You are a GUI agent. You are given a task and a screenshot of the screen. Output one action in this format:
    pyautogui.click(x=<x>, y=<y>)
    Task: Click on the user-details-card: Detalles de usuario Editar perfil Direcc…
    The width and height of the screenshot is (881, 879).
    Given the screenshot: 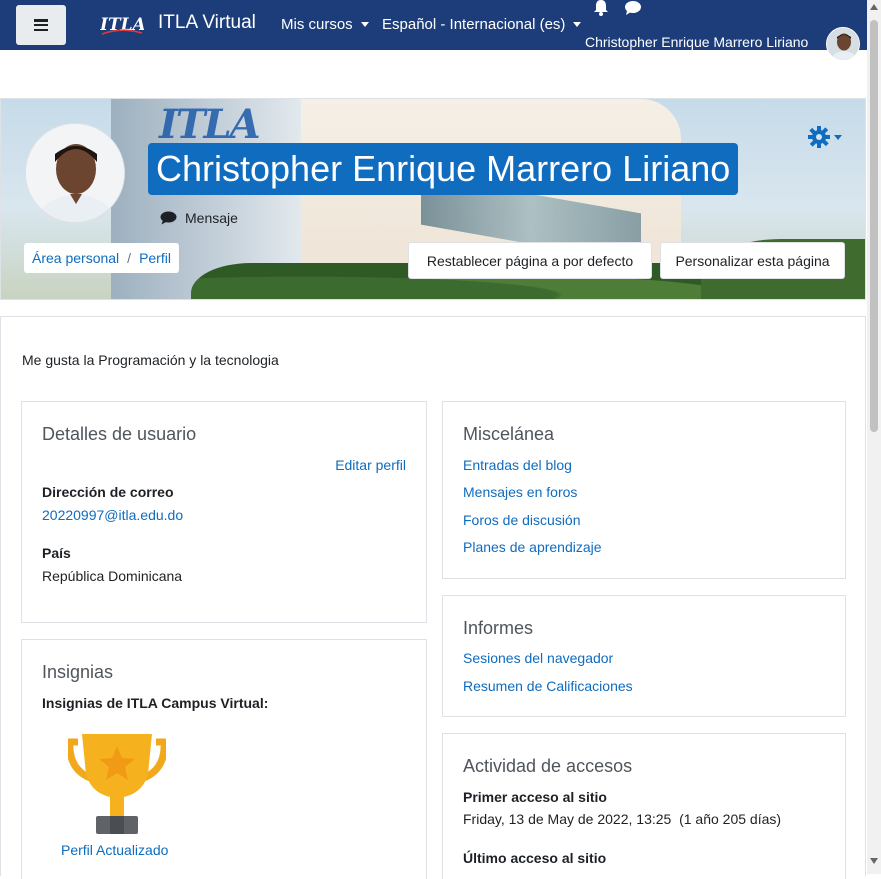 What is the action you would take?
    pyautogui.click(x=224, y=512)
    